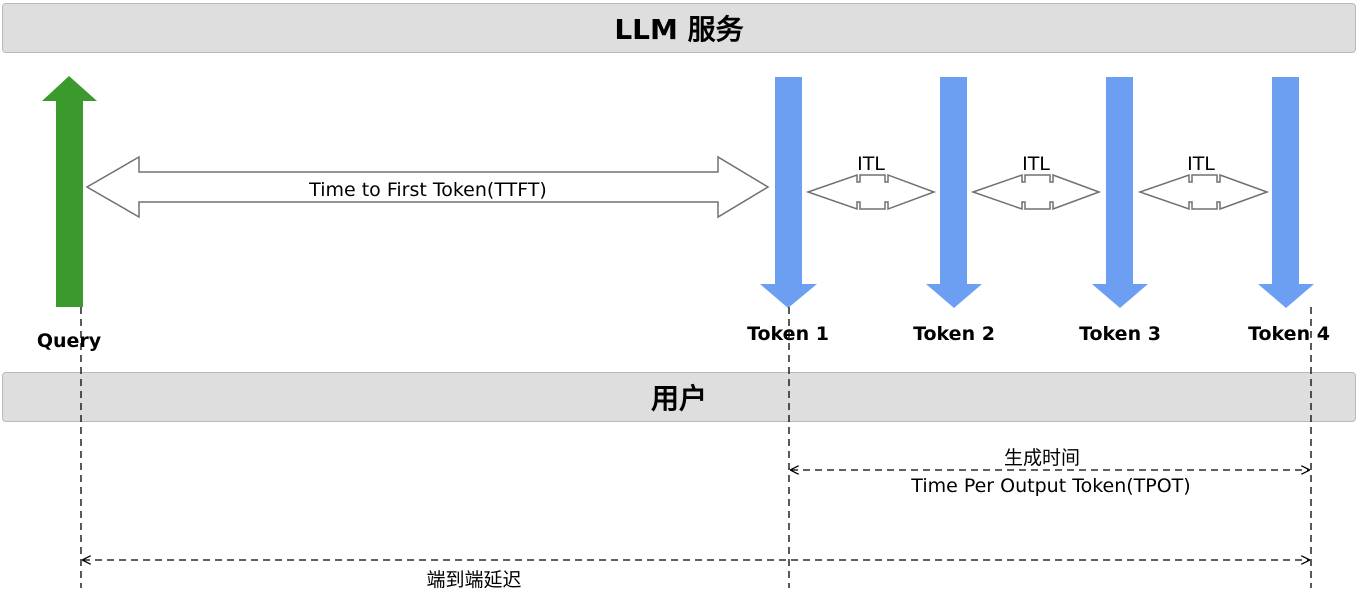  Describe the element at coordinates (1042, 458) in the screenshot. I see `generation-time-label: 生成时间` at that location.